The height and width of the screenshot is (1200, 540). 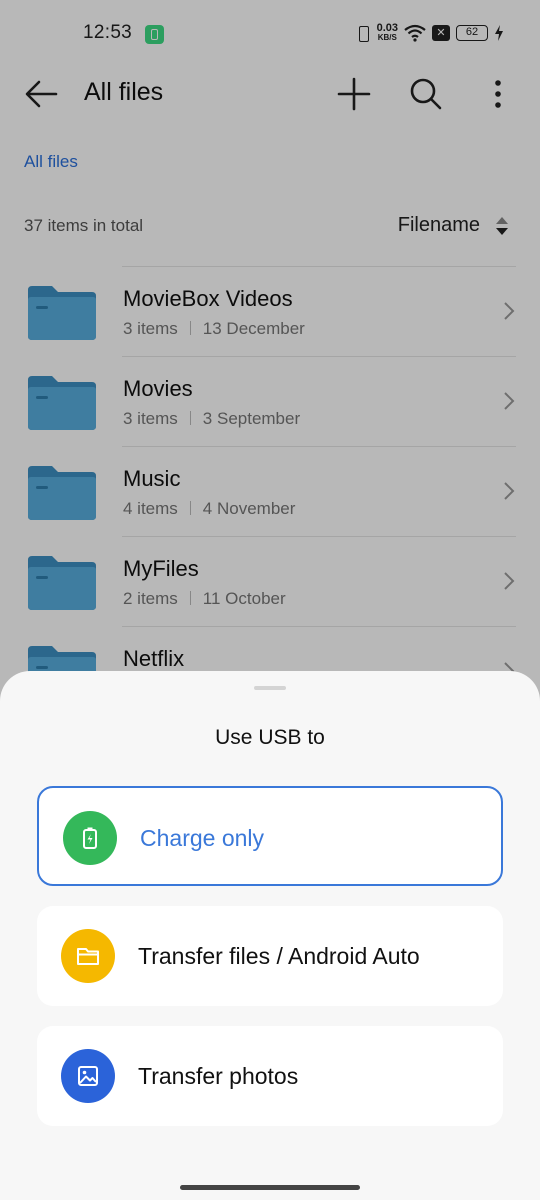 What do you see at coordinates (202, 838) in the screenshot?
I see `option-label: Charge only` at bounding box center [202, 838].